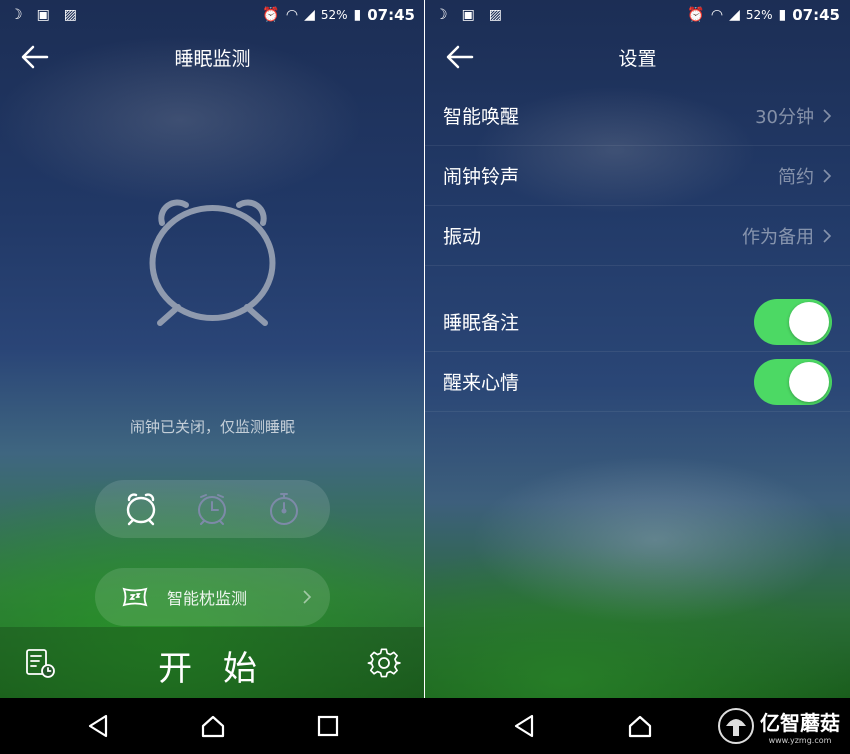  I want to click on clock-icon, so click(212, 509).